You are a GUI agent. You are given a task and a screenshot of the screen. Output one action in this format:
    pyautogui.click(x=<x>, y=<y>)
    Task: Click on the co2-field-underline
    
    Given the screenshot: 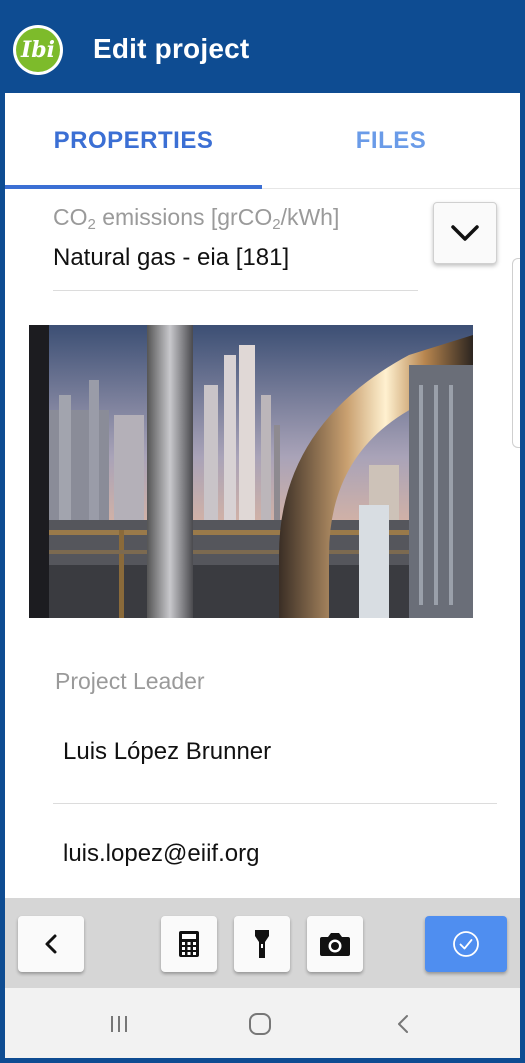 What is the action you would take?
    pyautogui.click(x=235, y=290)
    